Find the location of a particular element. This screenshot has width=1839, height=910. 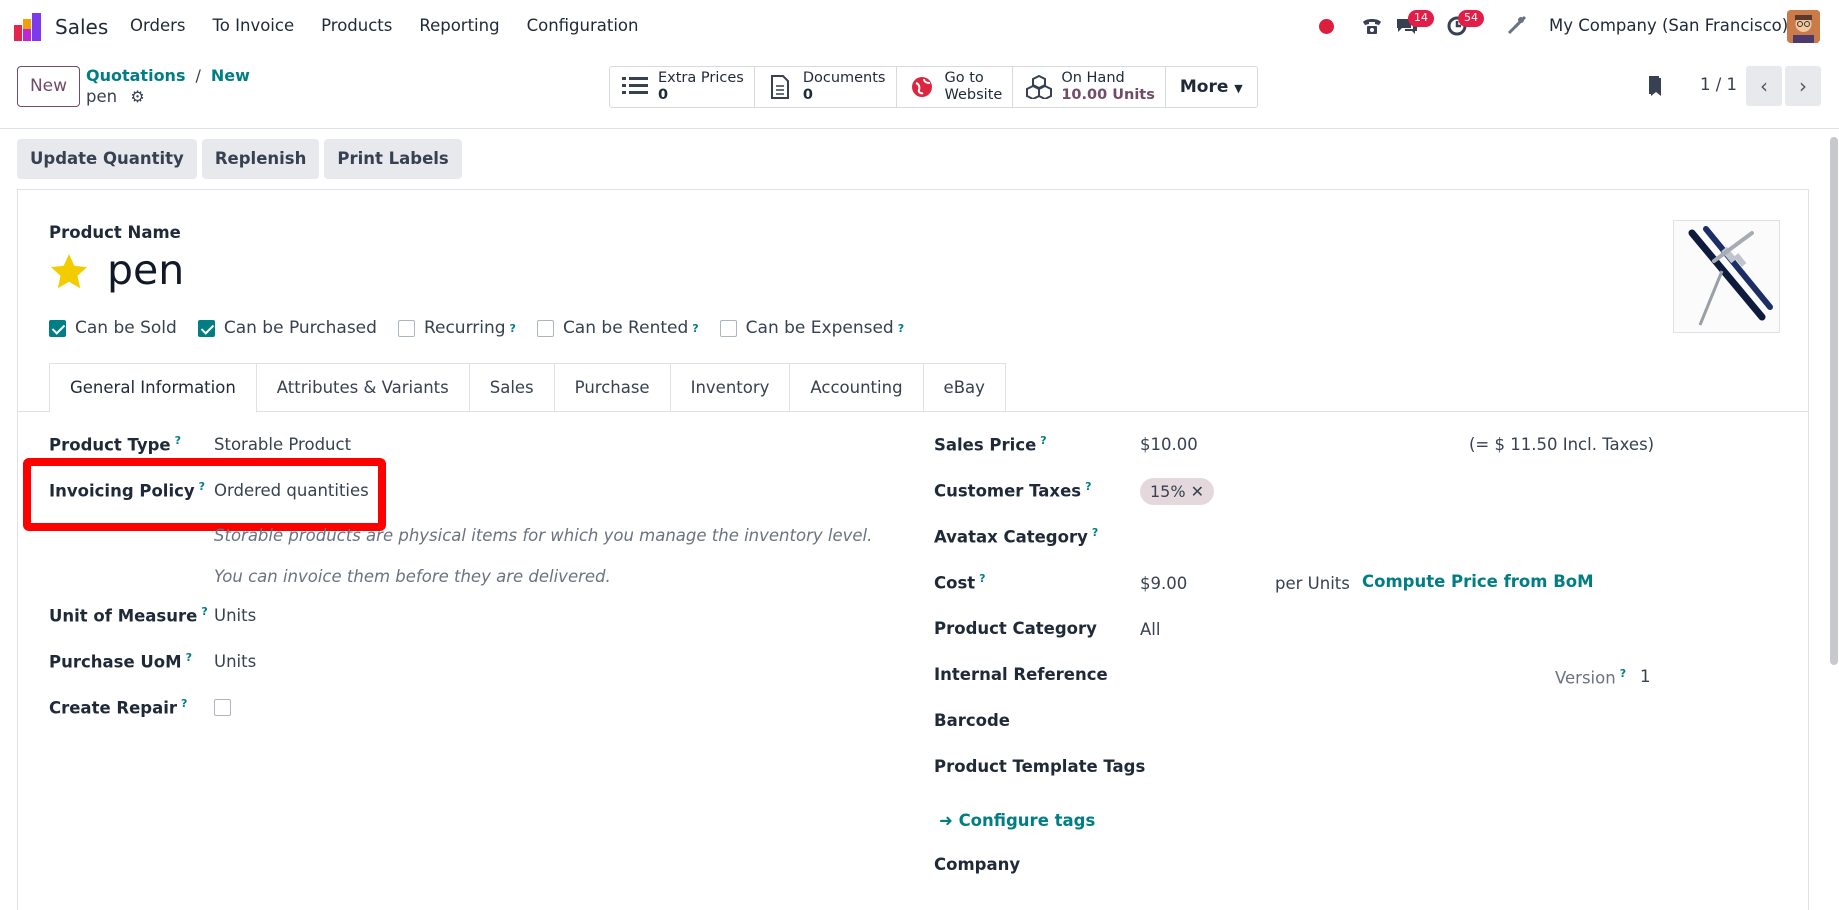

app-name: Sales is located at coordinates (81, 27).